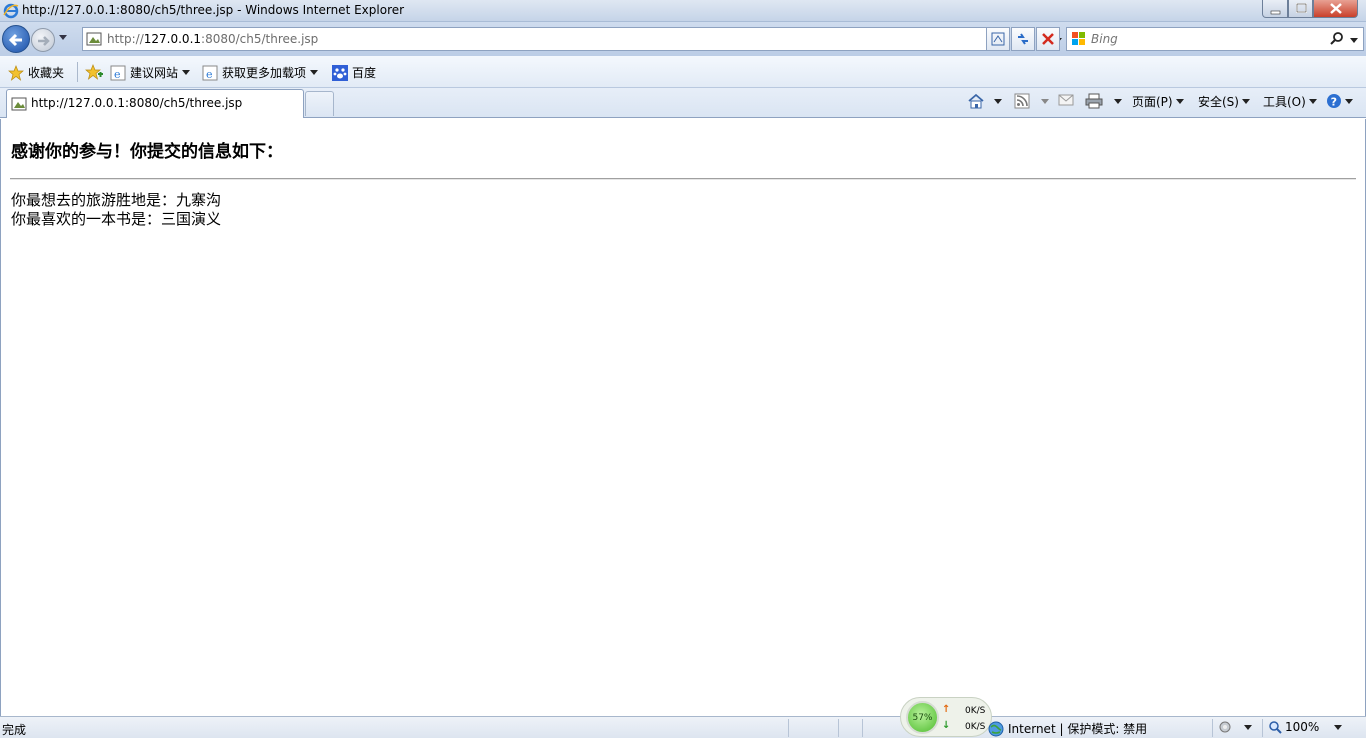 This screenshot has width=1366, height=738. I want to click on search-icon, so click(1337, 39).